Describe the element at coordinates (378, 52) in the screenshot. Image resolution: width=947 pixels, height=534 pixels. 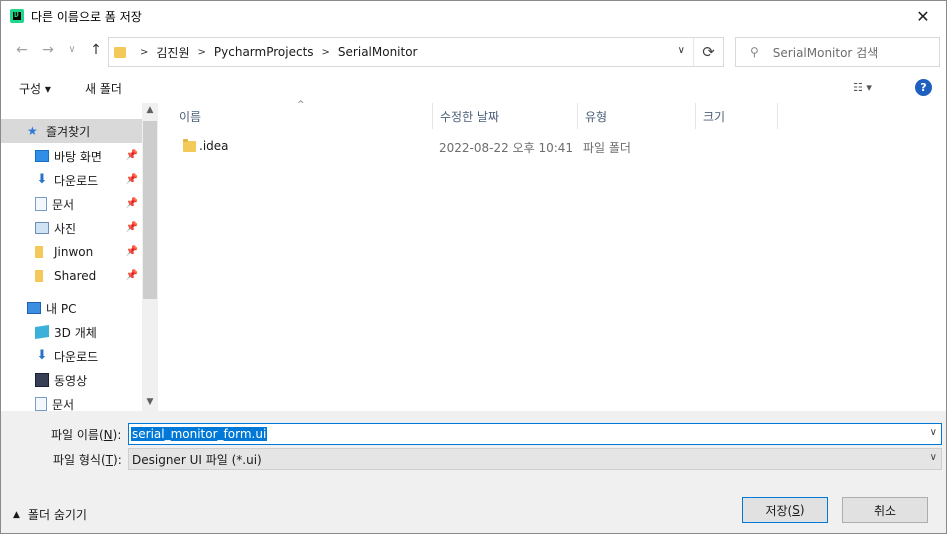
I see `breadcrumb-item-serialmonitor: SerialMonitor` at that location.